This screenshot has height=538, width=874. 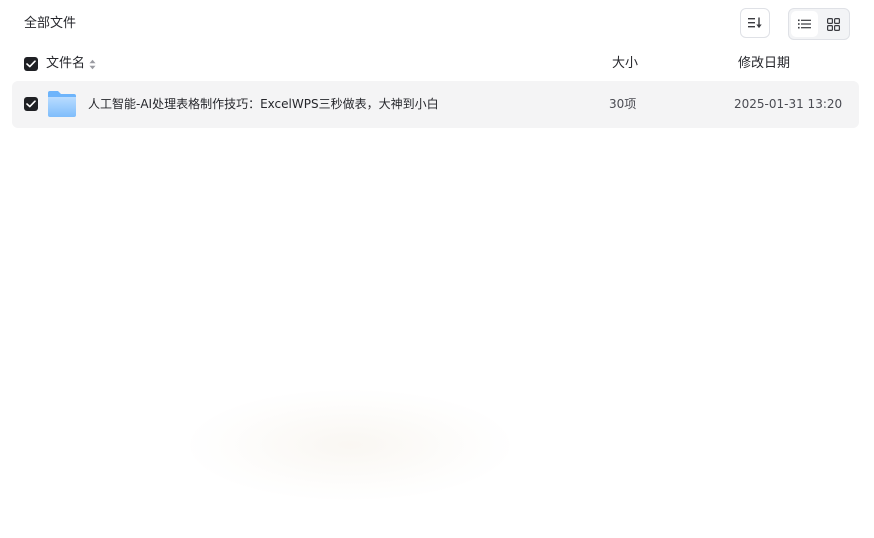 I want to click on grid-view-icon, so click(x=833, y=24).